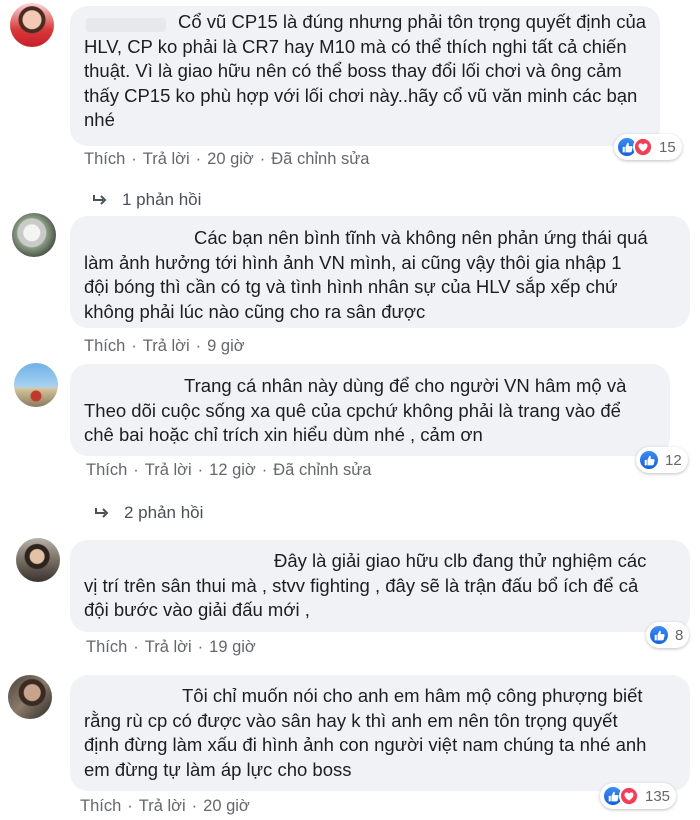 The width and height of the screenshot is (700, 820). I want to click on reaction-summary: 12, so click(662, 460).